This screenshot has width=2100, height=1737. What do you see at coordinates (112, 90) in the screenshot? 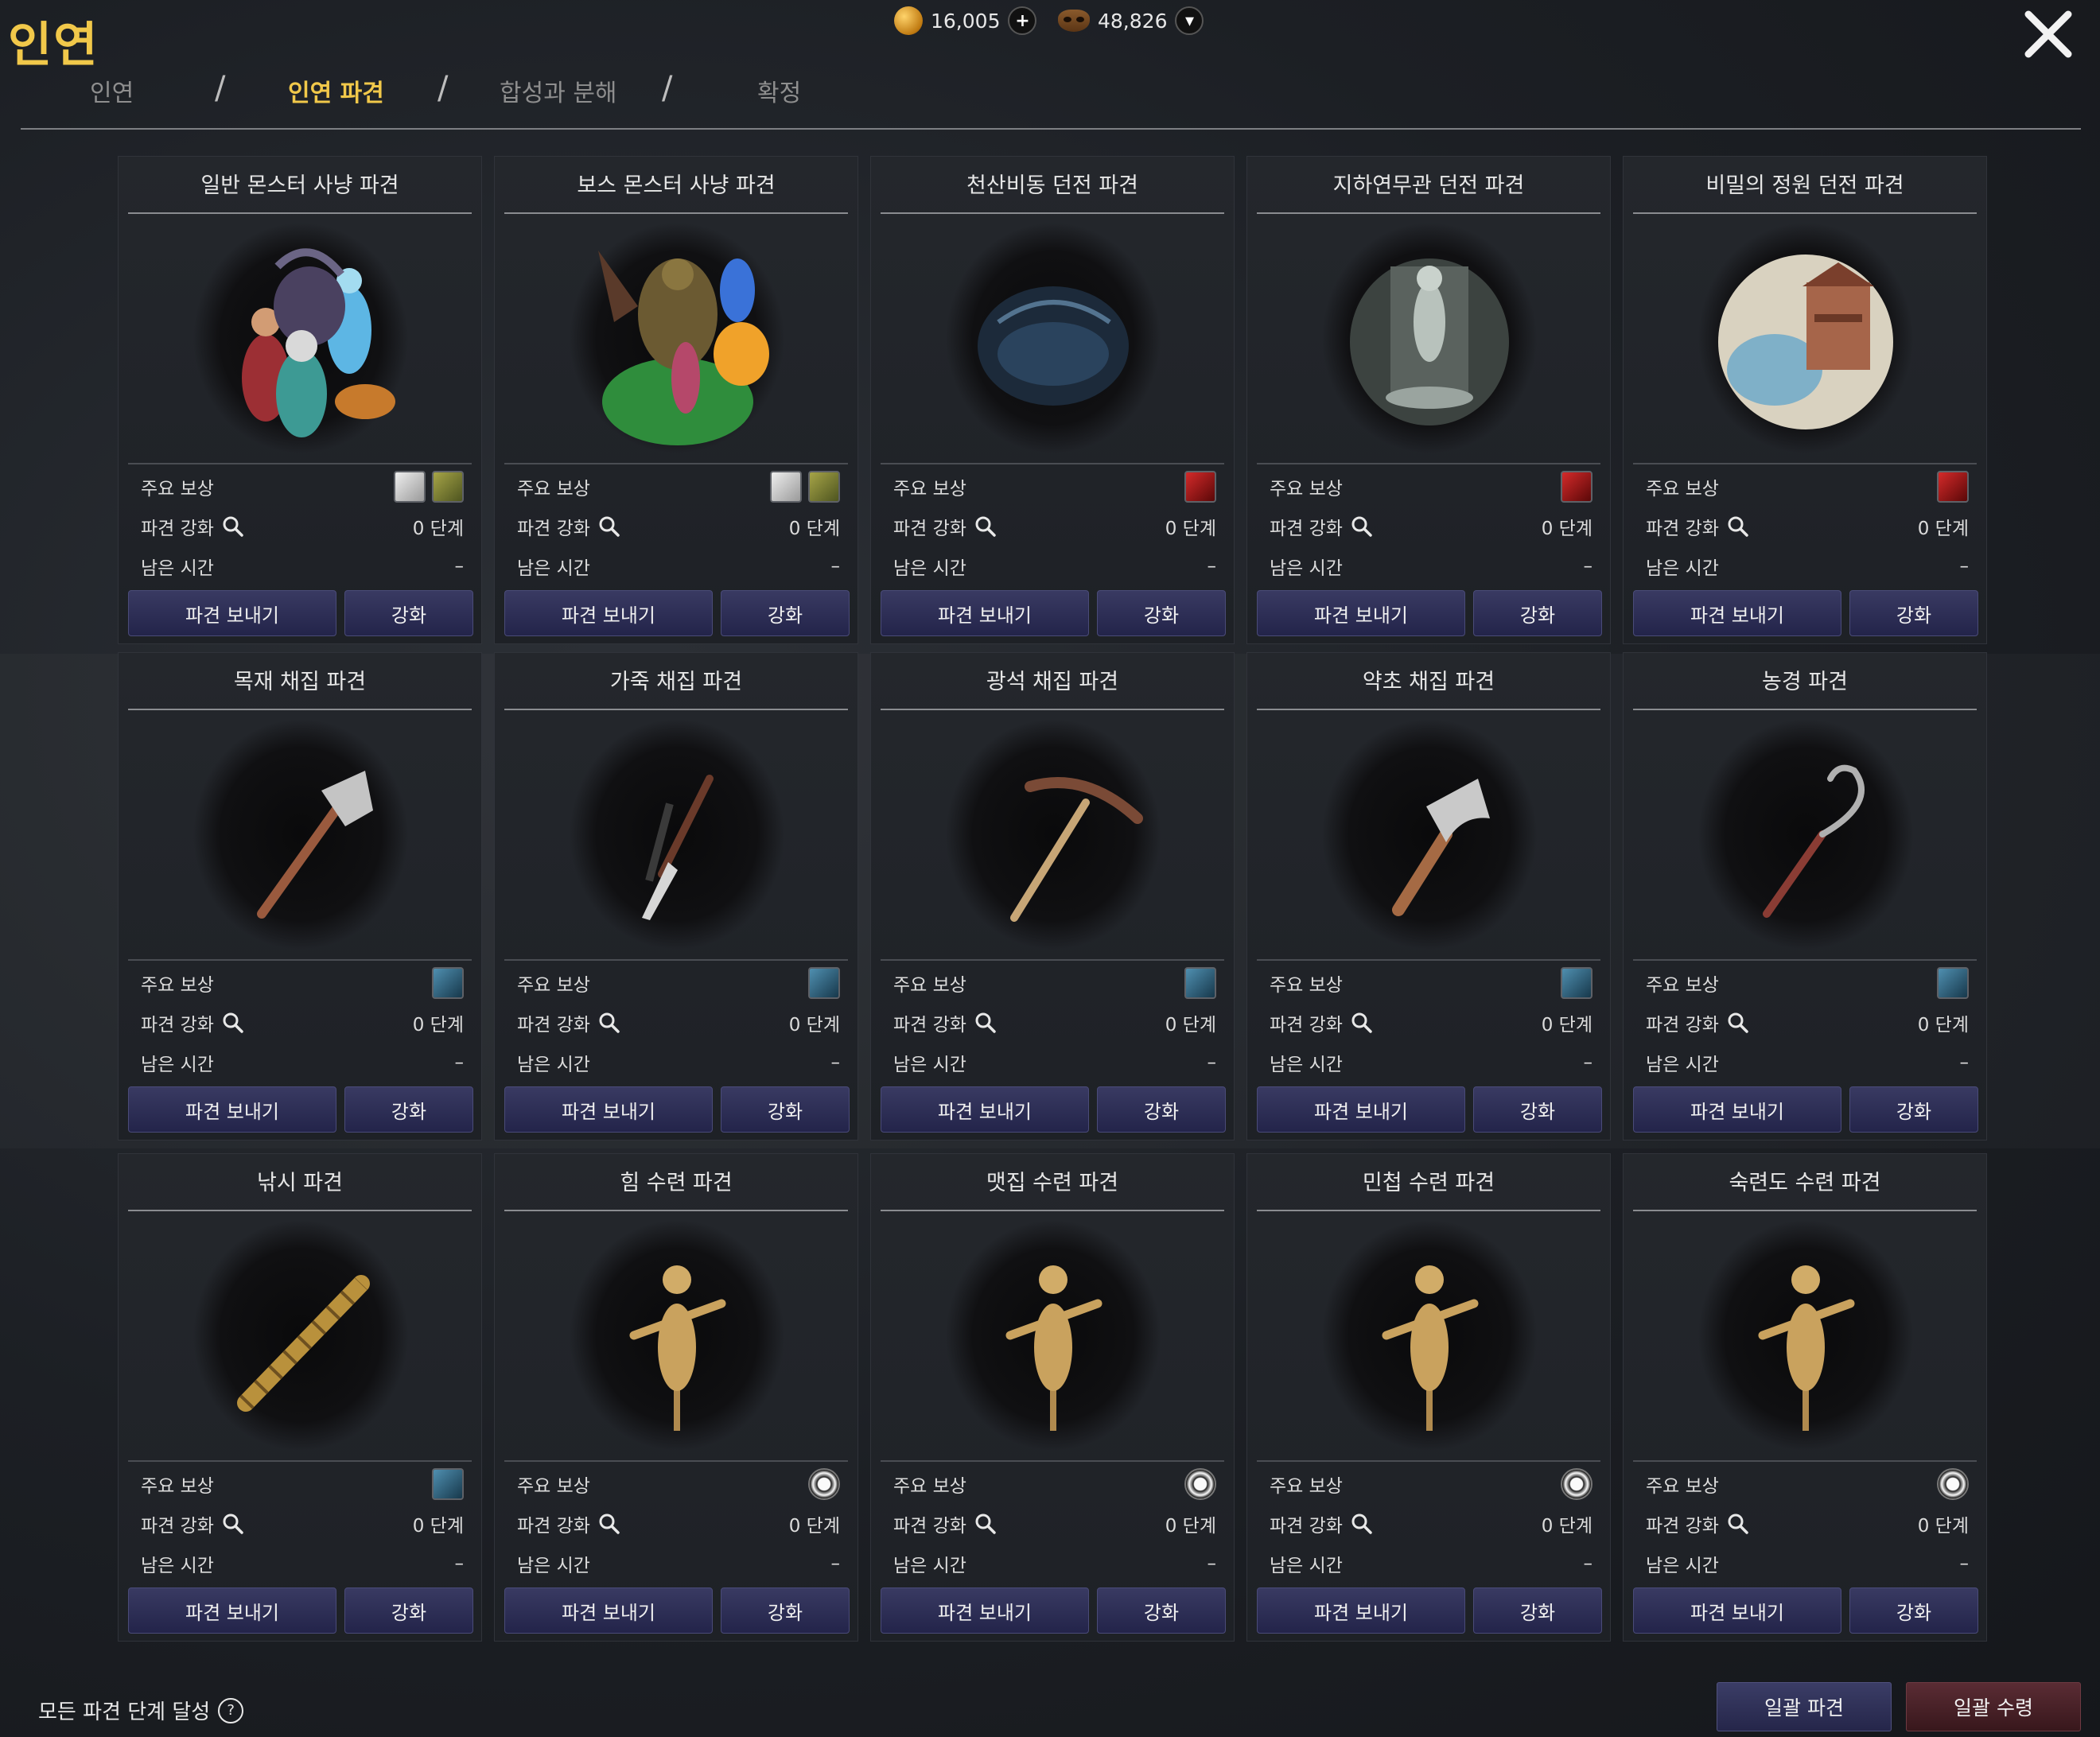
I see `tab-inyeon: 인연` at bounding box center [112, 90].